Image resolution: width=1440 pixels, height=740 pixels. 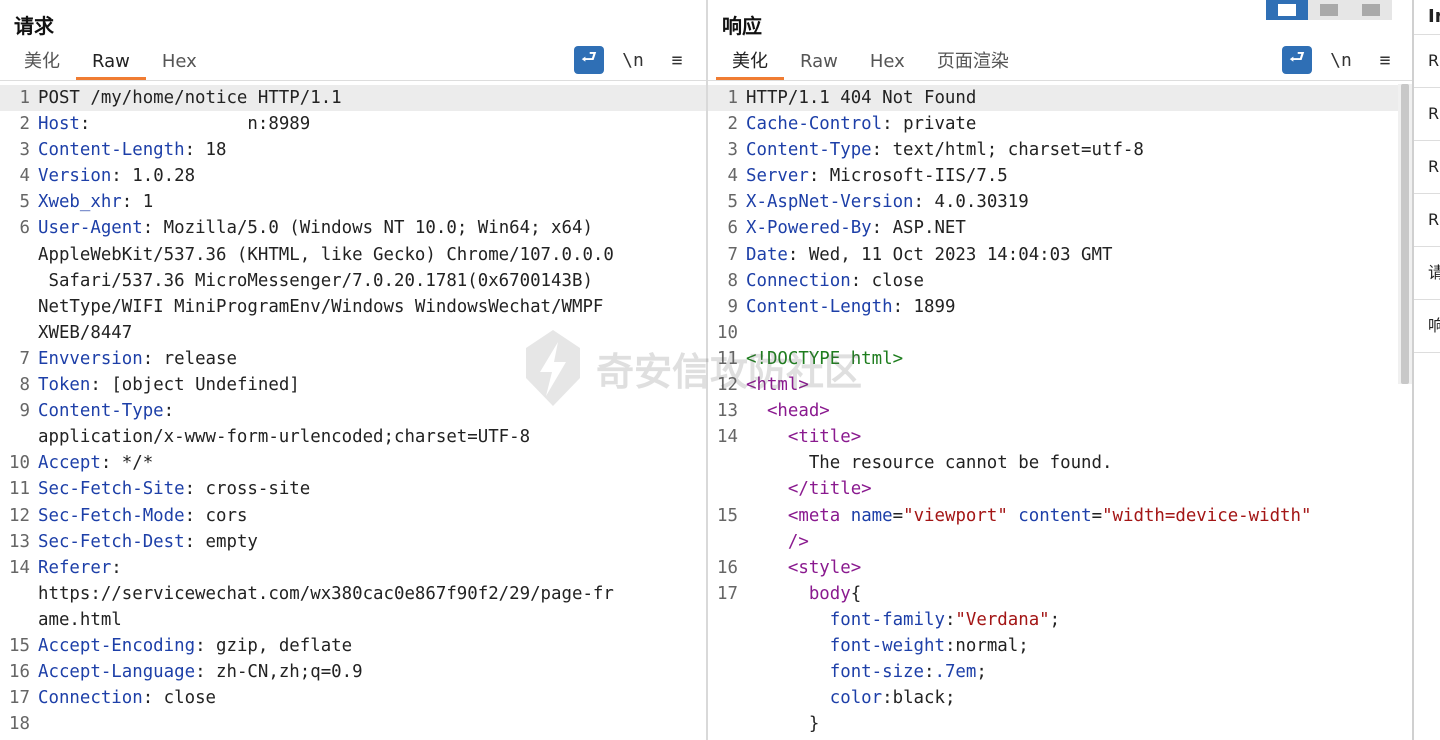 What do you see at coordinates (216, 150) in the screenshot?
I see `header-value: 18` at bounding box center [216, 150].